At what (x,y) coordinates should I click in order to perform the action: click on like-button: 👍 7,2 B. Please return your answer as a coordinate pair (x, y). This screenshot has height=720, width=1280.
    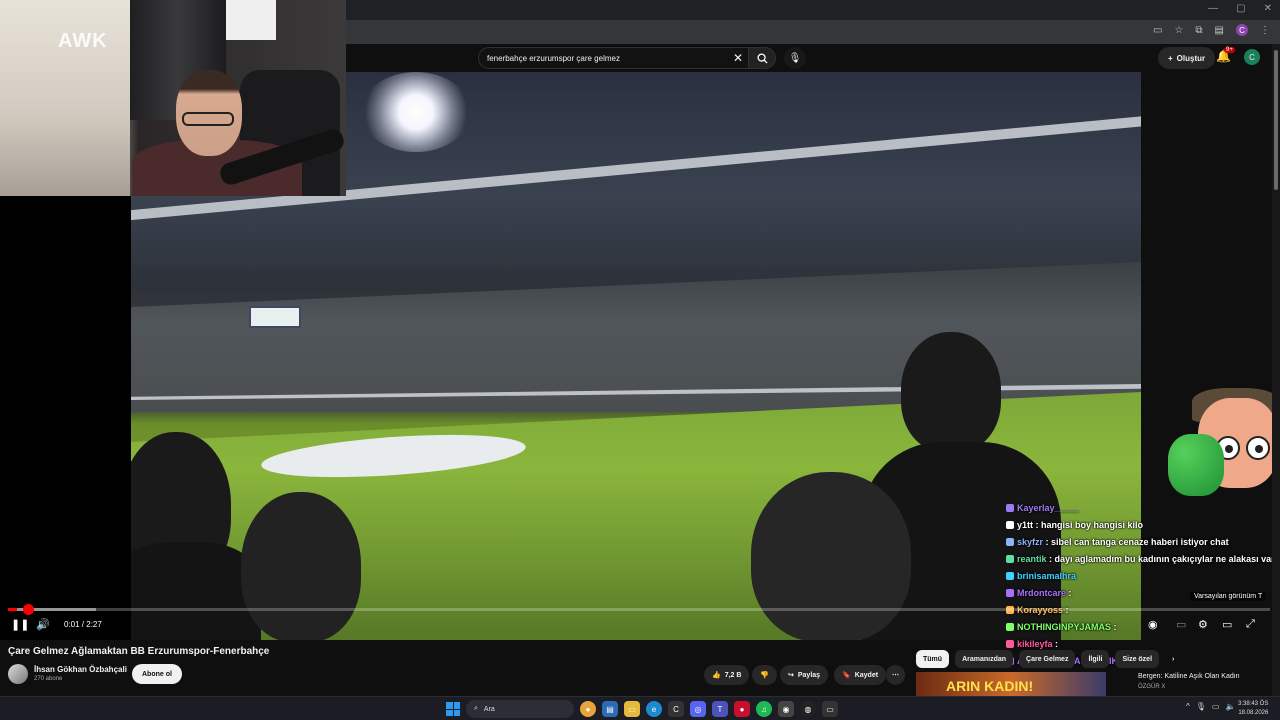
    Looking at the image, I should click on (727, 675).